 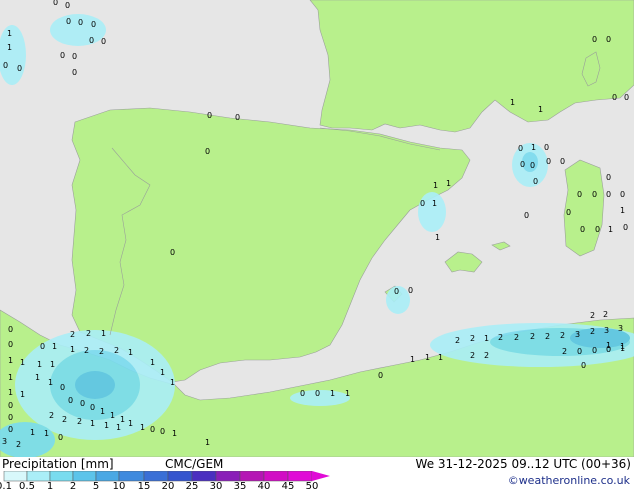 I want to click on scale-tick-label: 0.5, so click(x=27, y=486).